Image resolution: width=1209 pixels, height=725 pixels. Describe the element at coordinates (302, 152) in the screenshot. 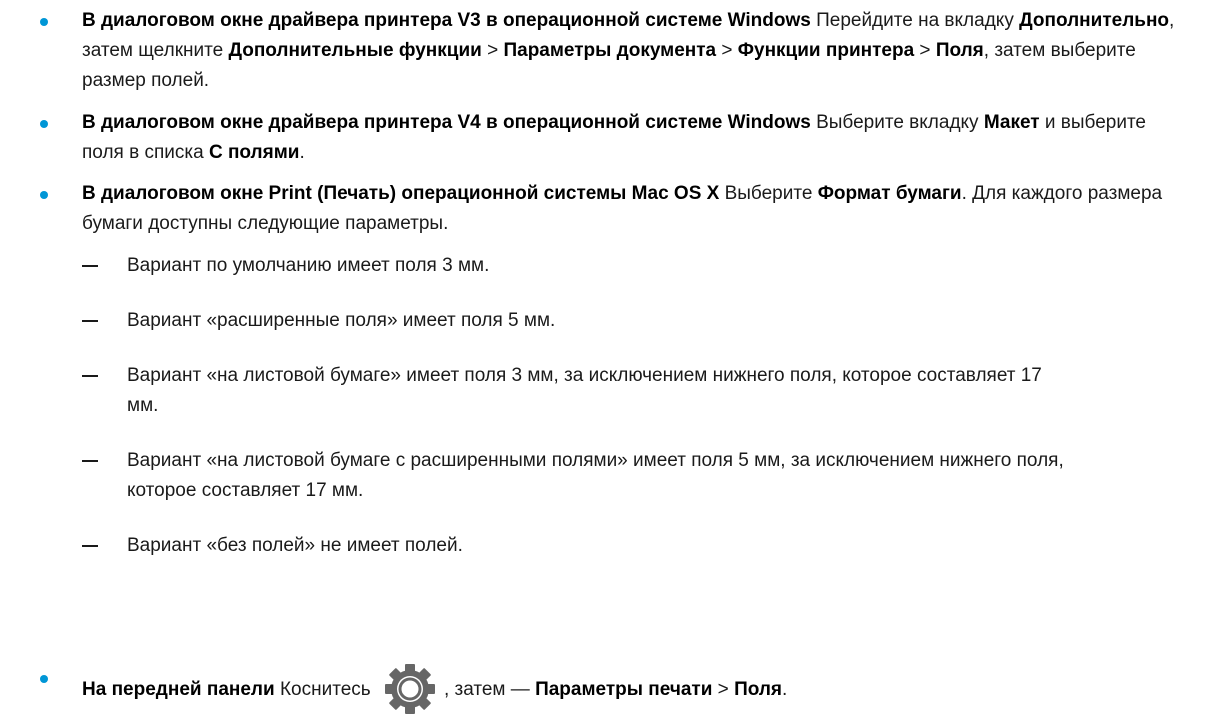

I see `text-run: .` at that location.